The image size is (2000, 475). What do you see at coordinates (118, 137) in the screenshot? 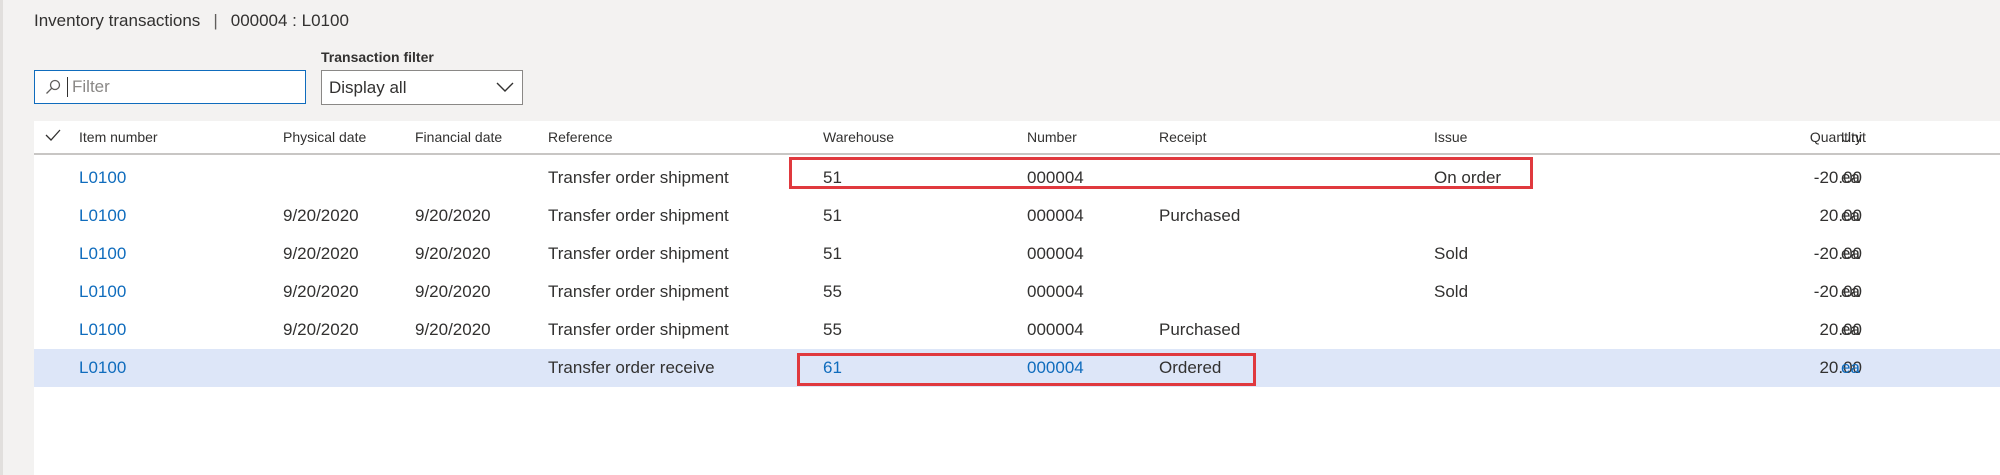
I see `column-header-item-number: Item number` at bounding box center [118, 137].